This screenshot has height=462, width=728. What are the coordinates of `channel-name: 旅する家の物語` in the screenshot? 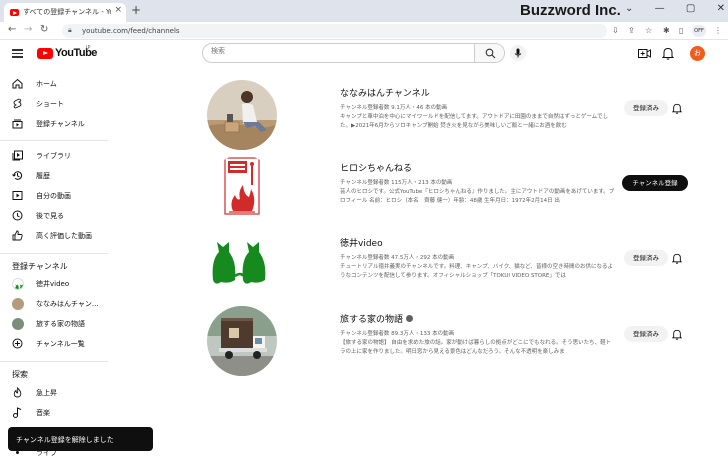 It's located at (377, 318).